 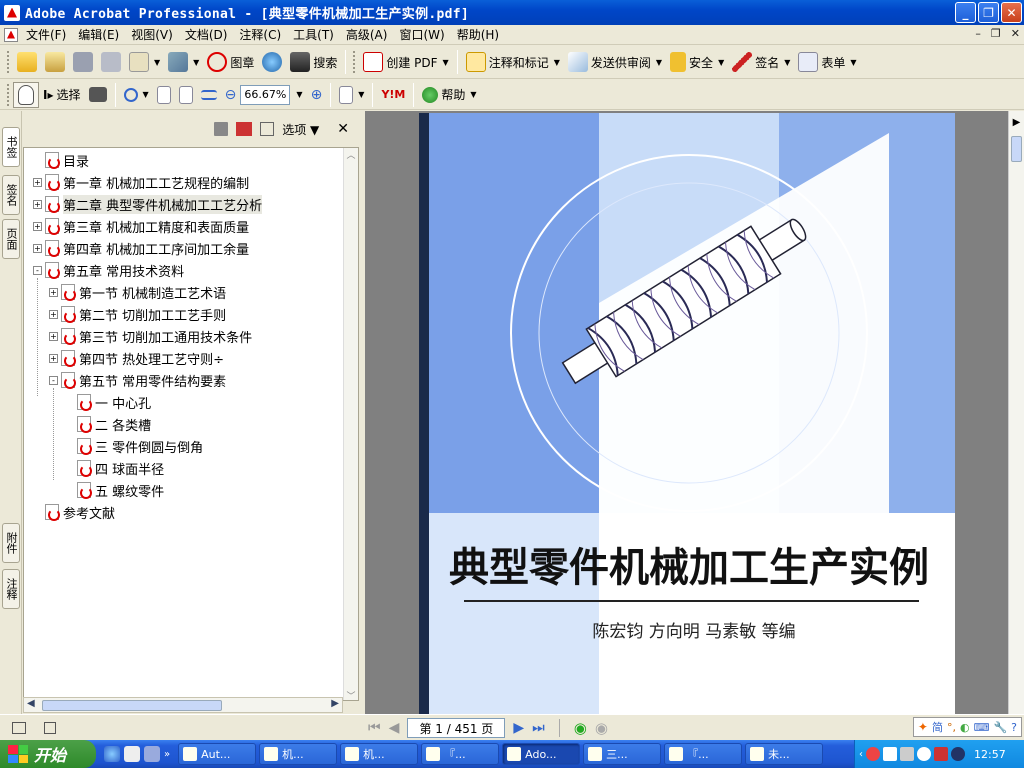 What do you see at coordinates (11, 147) in the screenshot?
I see `tab-bookmarks: 书签` at bounding box center [11, 147].